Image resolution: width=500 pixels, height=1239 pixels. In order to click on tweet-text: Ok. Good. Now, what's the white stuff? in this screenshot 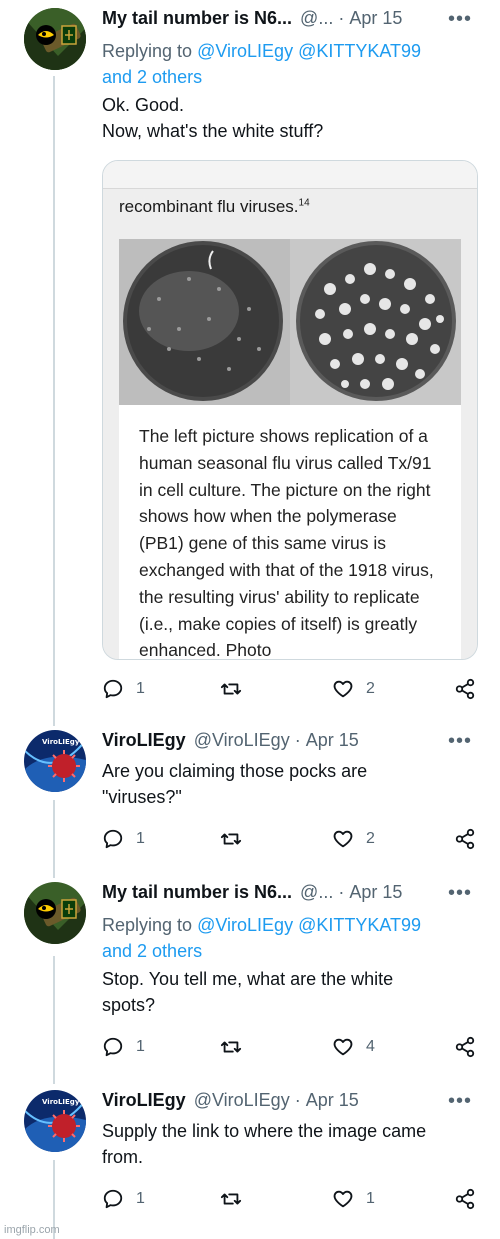, I will do `click(291, 118)`.